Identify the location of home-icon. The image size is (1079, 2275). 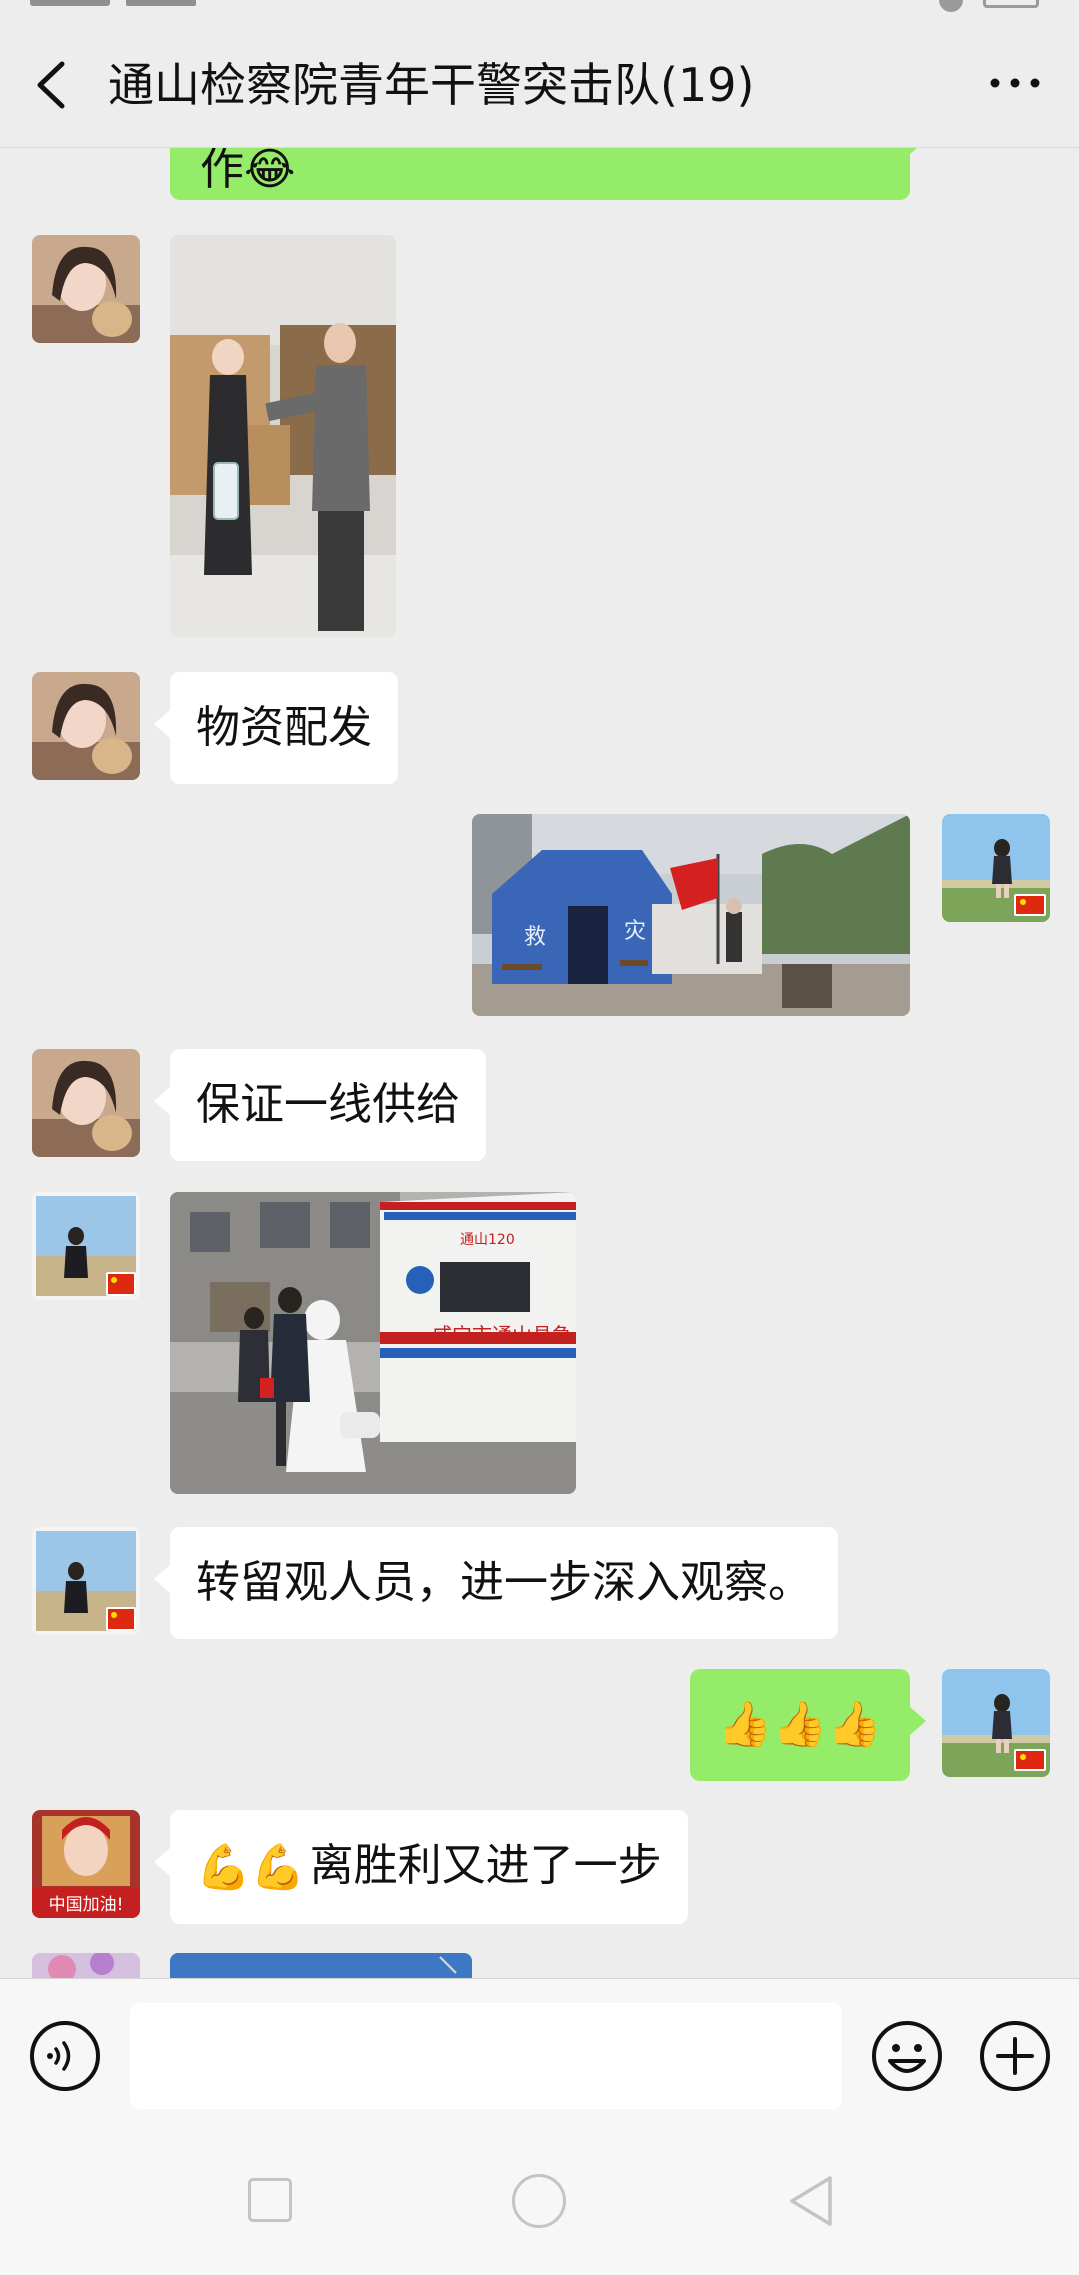
(539, 2201).